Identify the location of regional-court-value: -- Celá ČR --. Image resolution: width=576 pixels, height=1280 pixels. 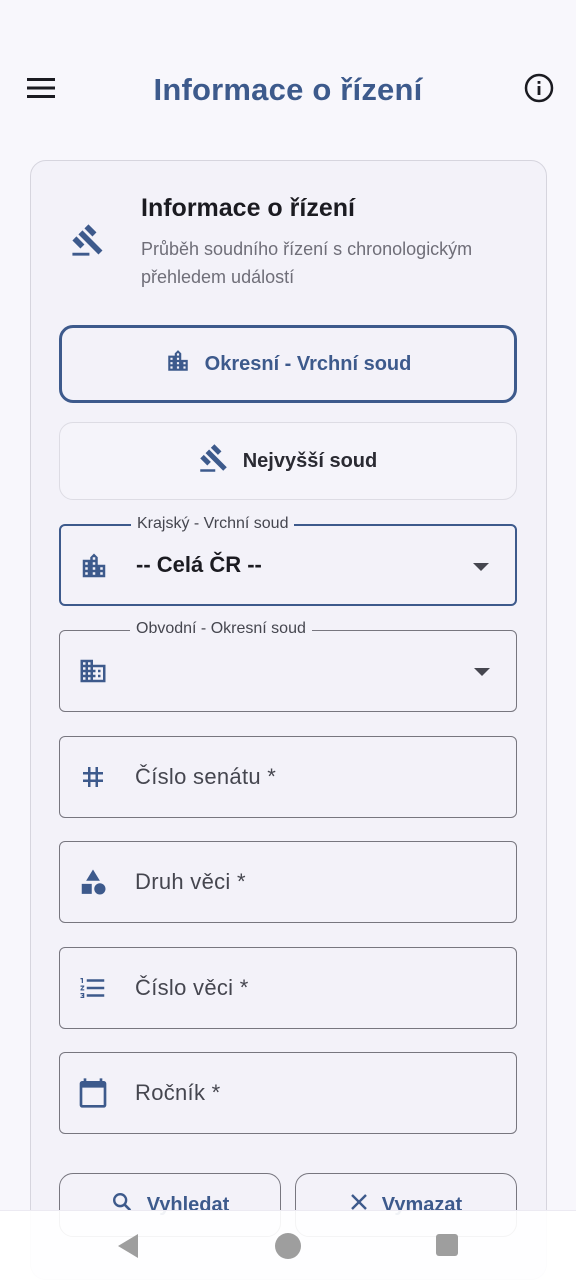
(199, 564).